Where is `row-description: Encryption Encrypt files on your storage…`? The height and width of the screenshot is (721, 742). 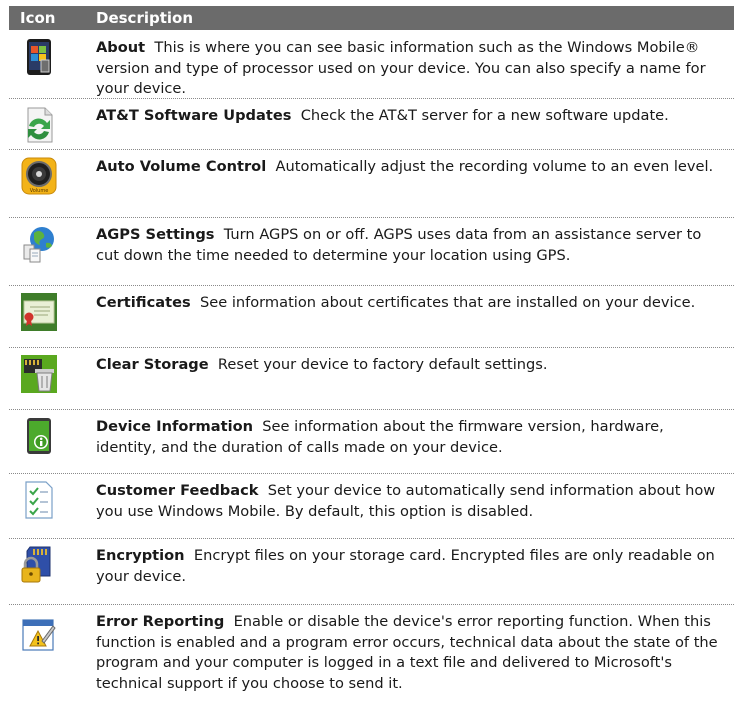
row-description: Encryption Encrypt files on your storage… is located at coordinates (412, 566).